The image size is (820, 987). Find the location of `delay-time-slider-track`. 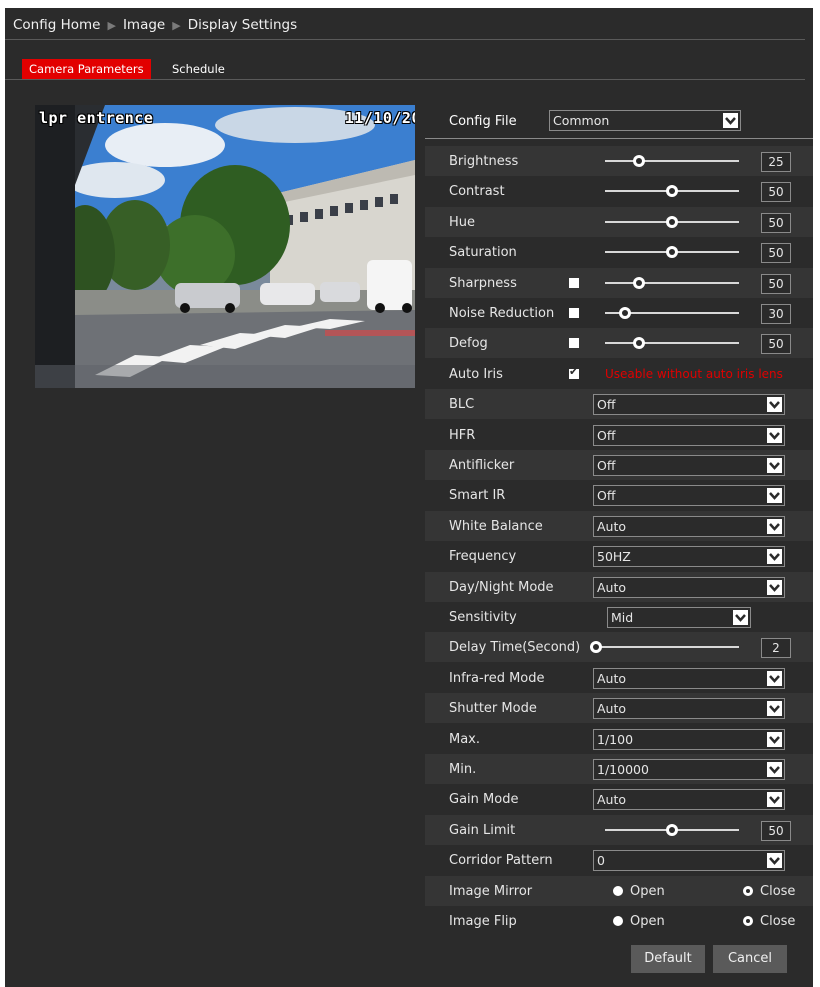

delay-time-slider-track is located at coordinates (666, 647).